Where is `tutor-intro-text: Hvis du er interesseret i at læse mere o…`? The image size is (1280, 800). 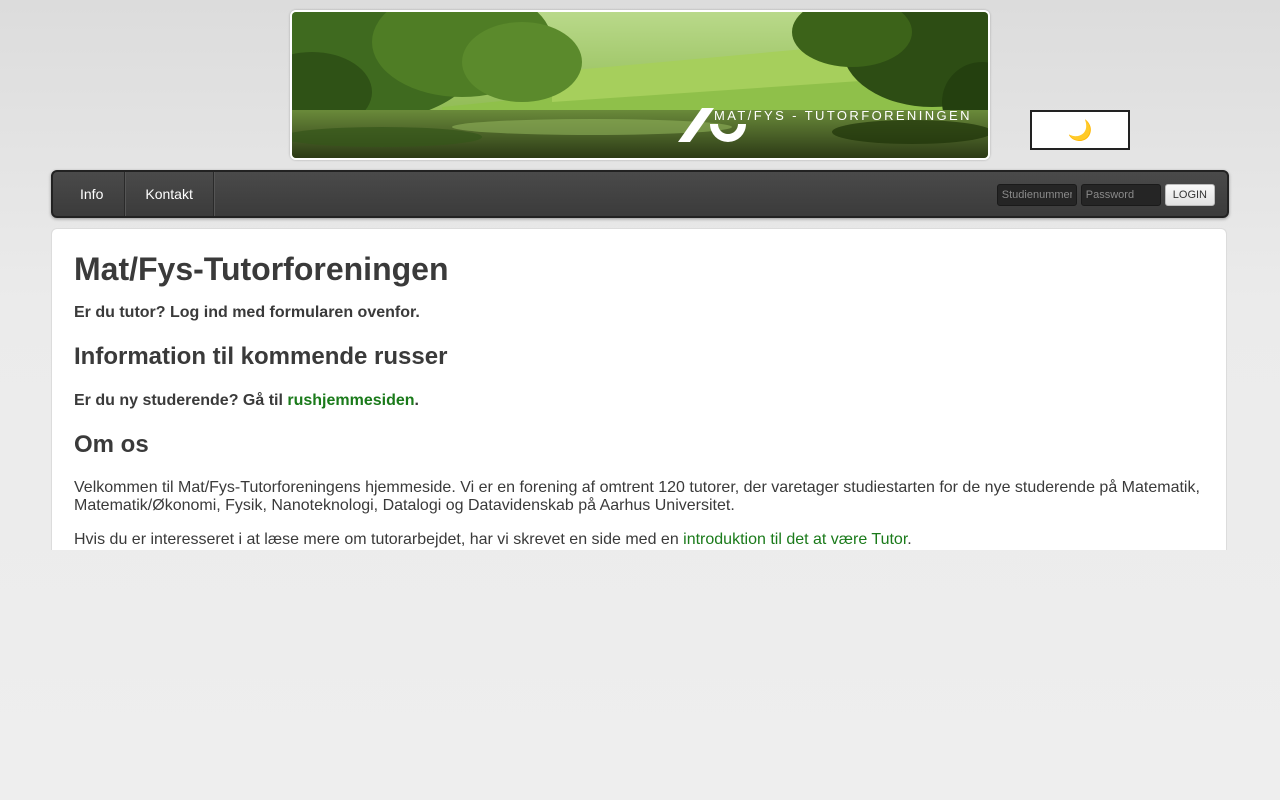 tutor-intro-text: Hvis du er interesseret i at læse mere o… is located at coordinates (379, 539).